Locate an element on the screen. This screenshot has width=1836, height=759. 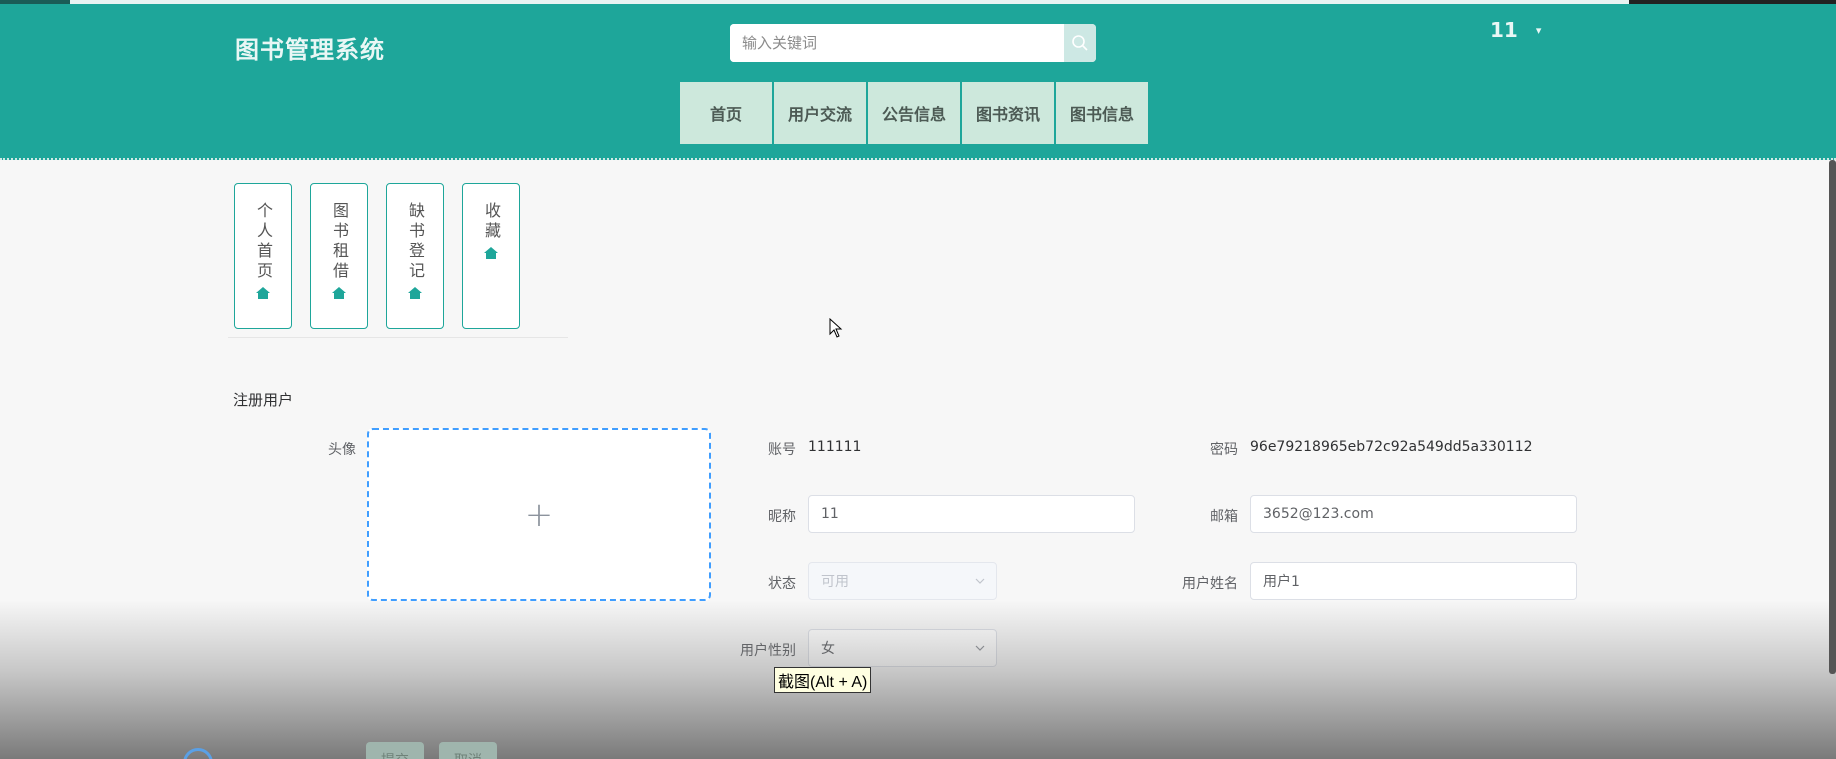
sidebar-item-favorites: 收藏 is located at coordinates (491, 256).